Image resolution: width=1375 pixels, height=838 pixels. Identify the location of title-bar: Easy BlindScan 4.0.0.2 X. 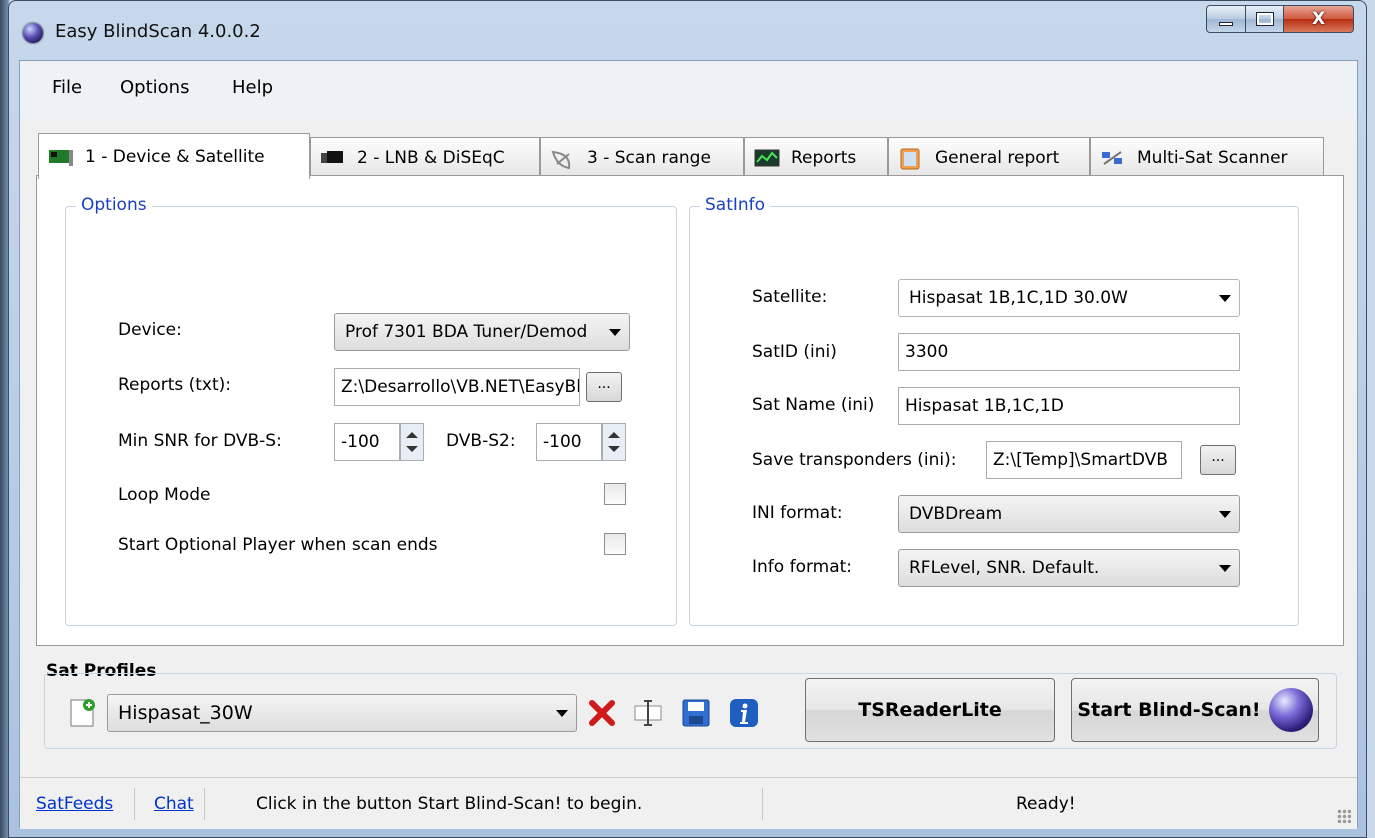
(687, 30).